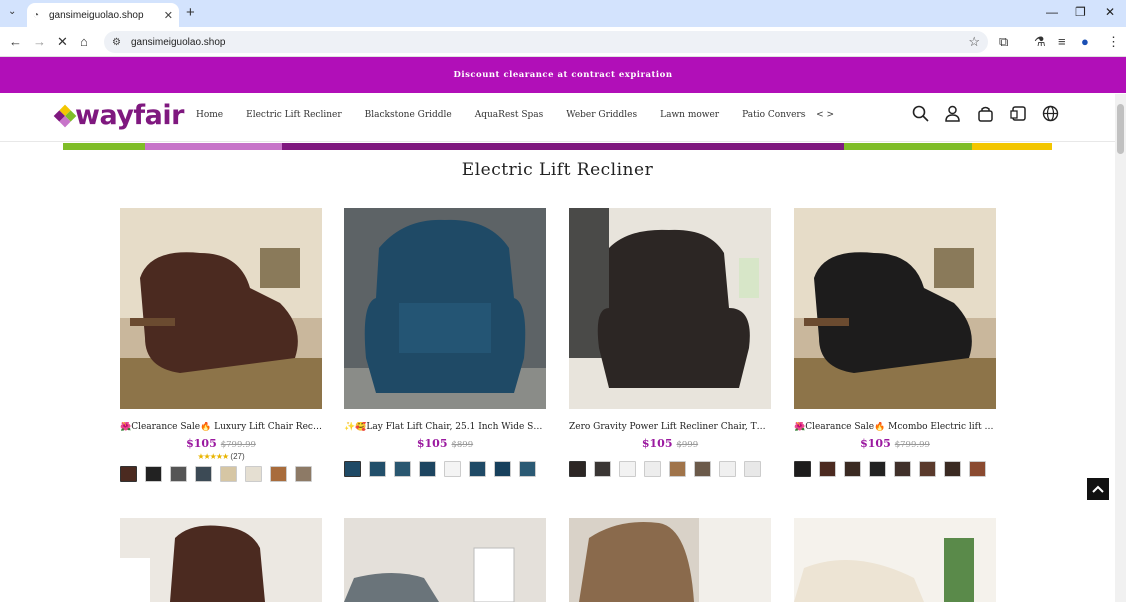 The width and height of the screenshot is (1126, 602). What do you see at coordinates (509, 115) in the screenshot?
I see `nav-aquarest-spas: AquaRest Spas` at bounding box center [509, 115].